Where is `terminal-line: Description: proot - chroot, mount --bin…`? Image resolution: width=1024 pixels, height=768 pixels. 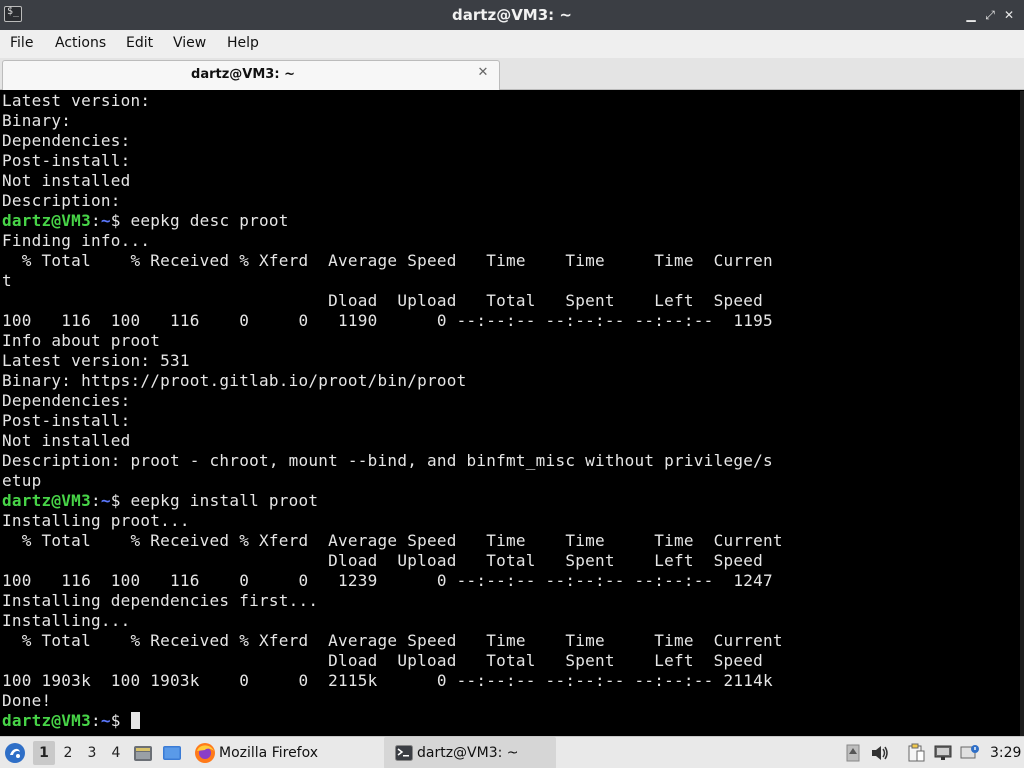 terminal-line: Description: proot - chroot, mount --bin… is located at coordinates (387, 460).